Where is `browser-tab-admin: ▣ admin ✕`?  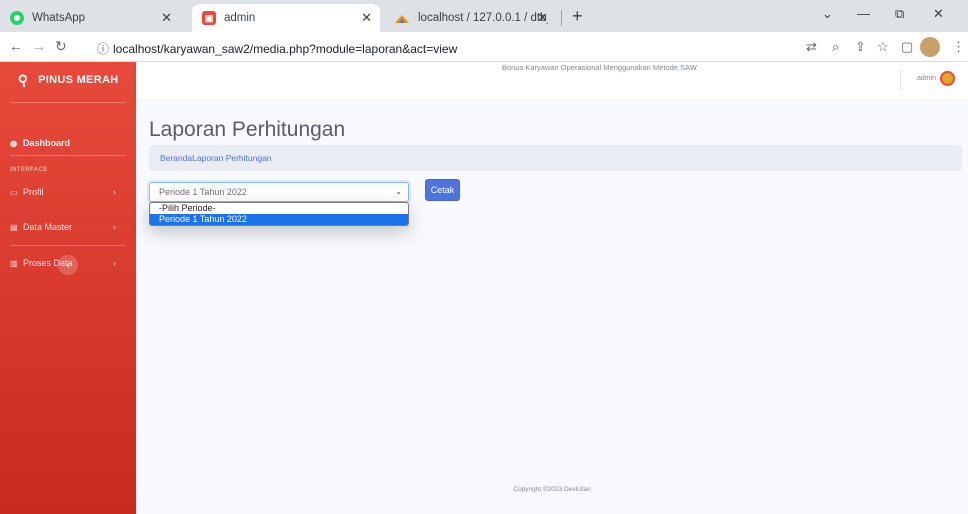
browser-tab-admin: ▣ admin ✕ is located at coordinates (286, 18).